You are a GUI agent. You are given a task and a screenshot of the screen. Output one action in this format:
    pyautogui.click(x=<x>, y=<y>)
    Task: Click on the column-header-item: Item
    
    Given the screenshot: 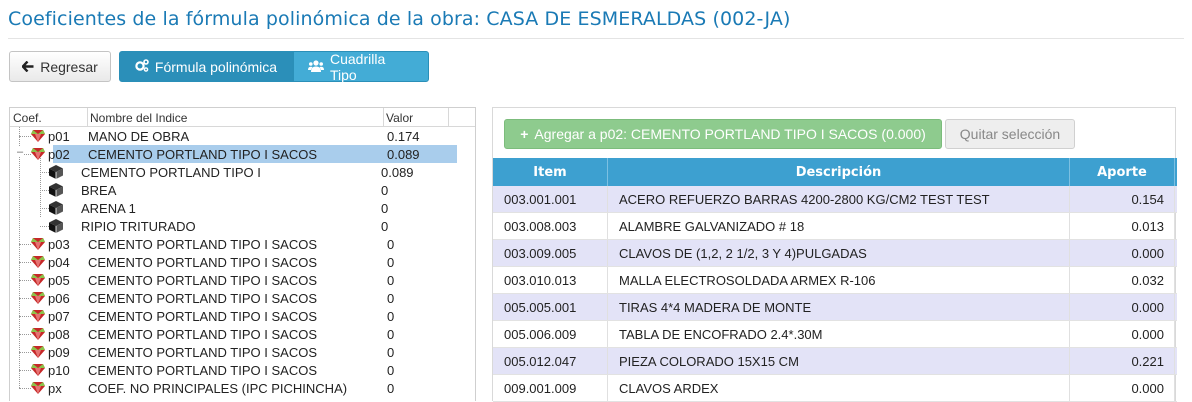 What is the action you would take?
    pyautogui.click(x=550, y=172)
    